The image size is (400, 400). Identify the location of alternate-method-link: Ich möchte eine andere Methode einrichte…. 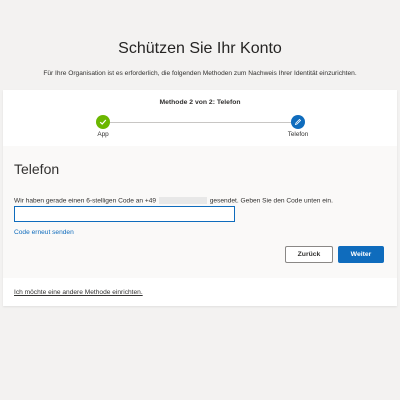
(78, 292).